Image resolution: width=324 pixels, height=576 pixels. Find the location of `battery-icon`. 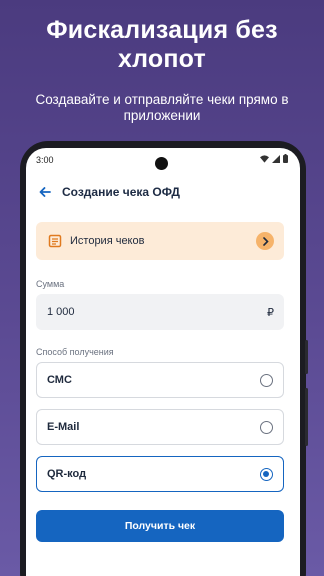

battery-icon is located at coordinates (285, 158).